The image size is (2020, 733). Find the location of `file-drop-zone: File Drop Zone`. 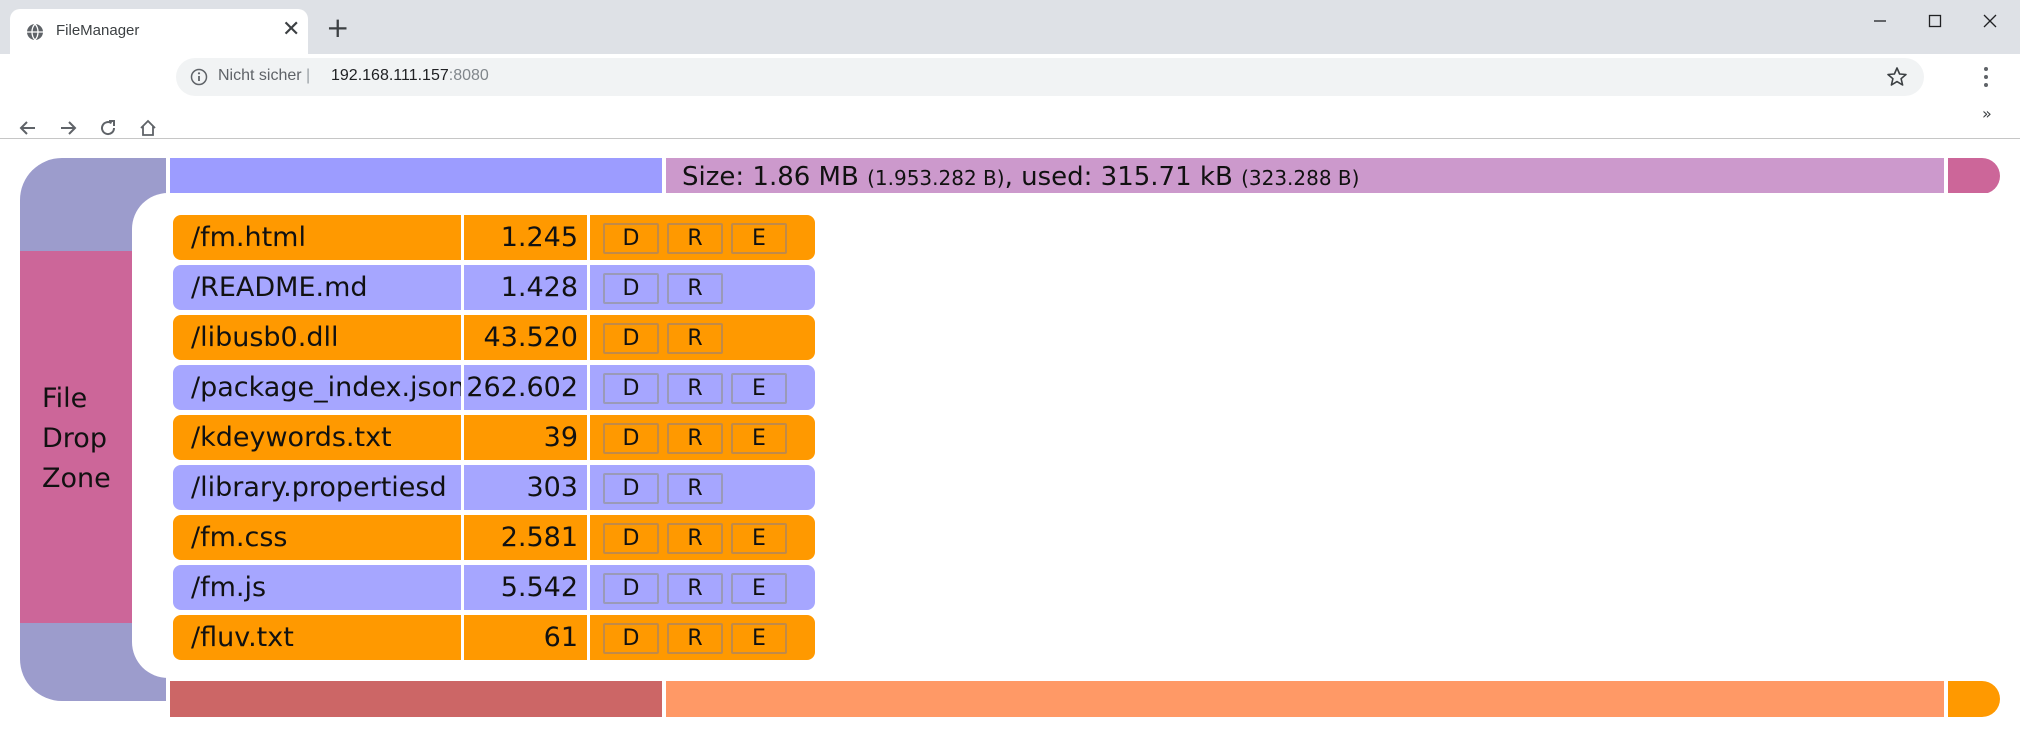

file-drop-zone: File Drop Zone is located at coordinates (76, 437).